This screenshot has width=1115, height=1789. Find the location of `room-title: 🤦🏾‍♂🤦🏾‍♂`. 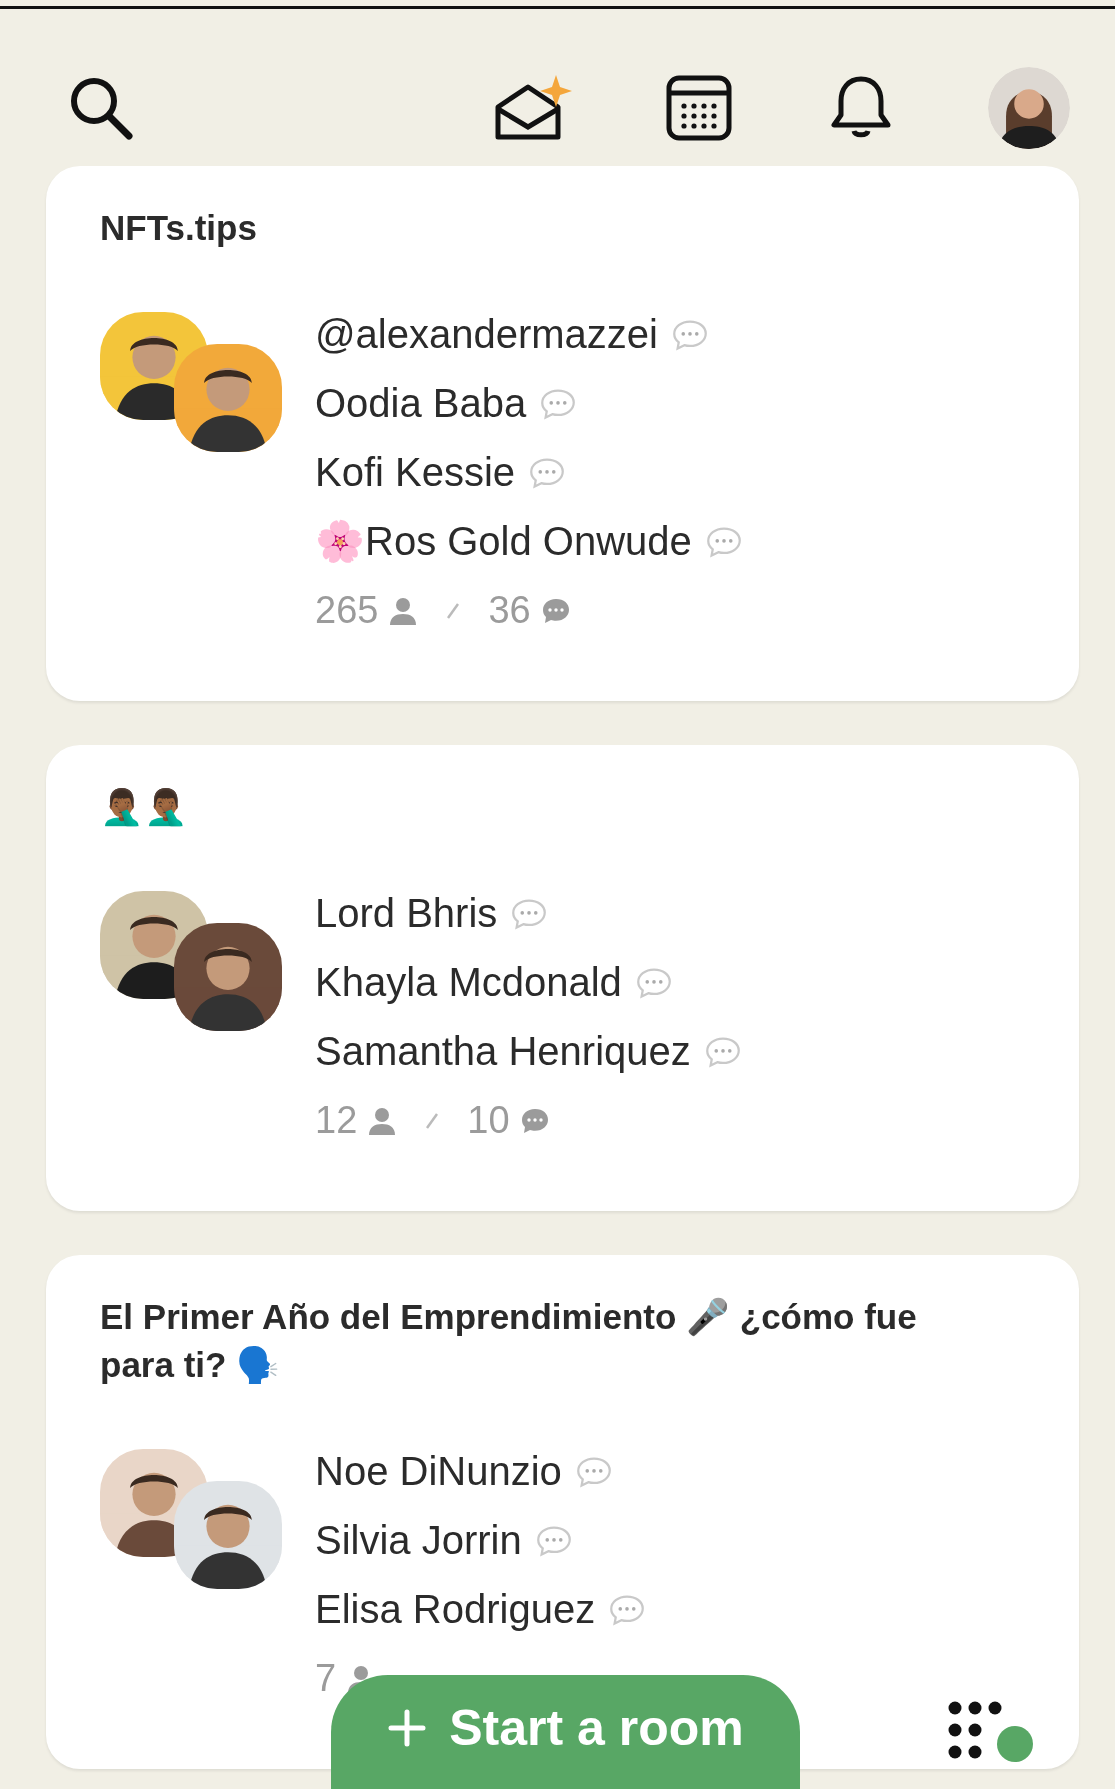

room-title: 🤦🏾‍♂🤦🏾‍♂ is located at coordinates (144, 807).